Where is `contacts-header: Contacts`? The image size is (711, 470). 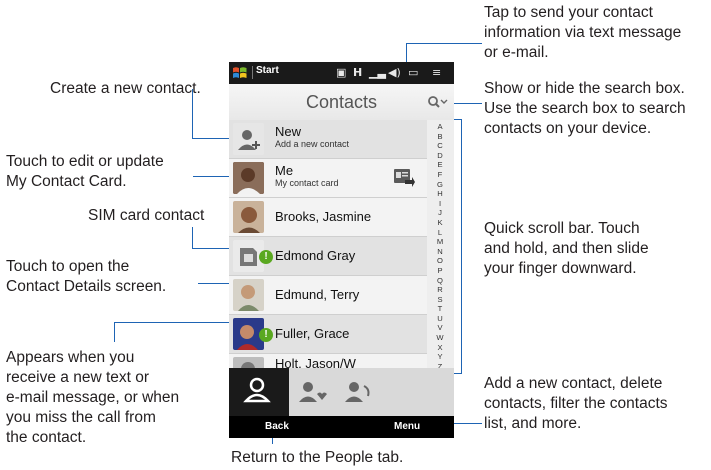
contacts-header: Contacts is located at coordinates (341, 102).